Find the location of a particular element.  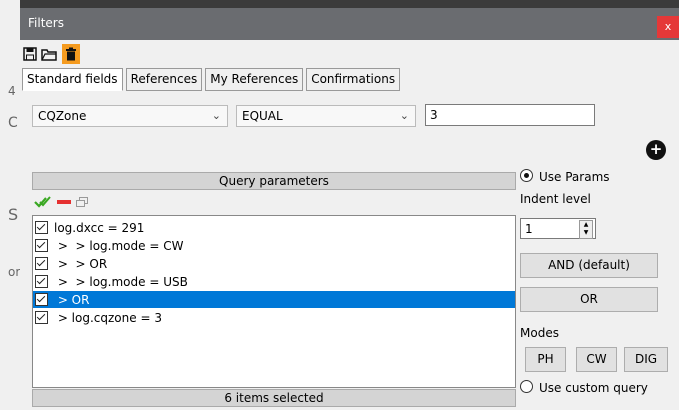

mode-ph-button: PH is located at coordinates (545, 359).